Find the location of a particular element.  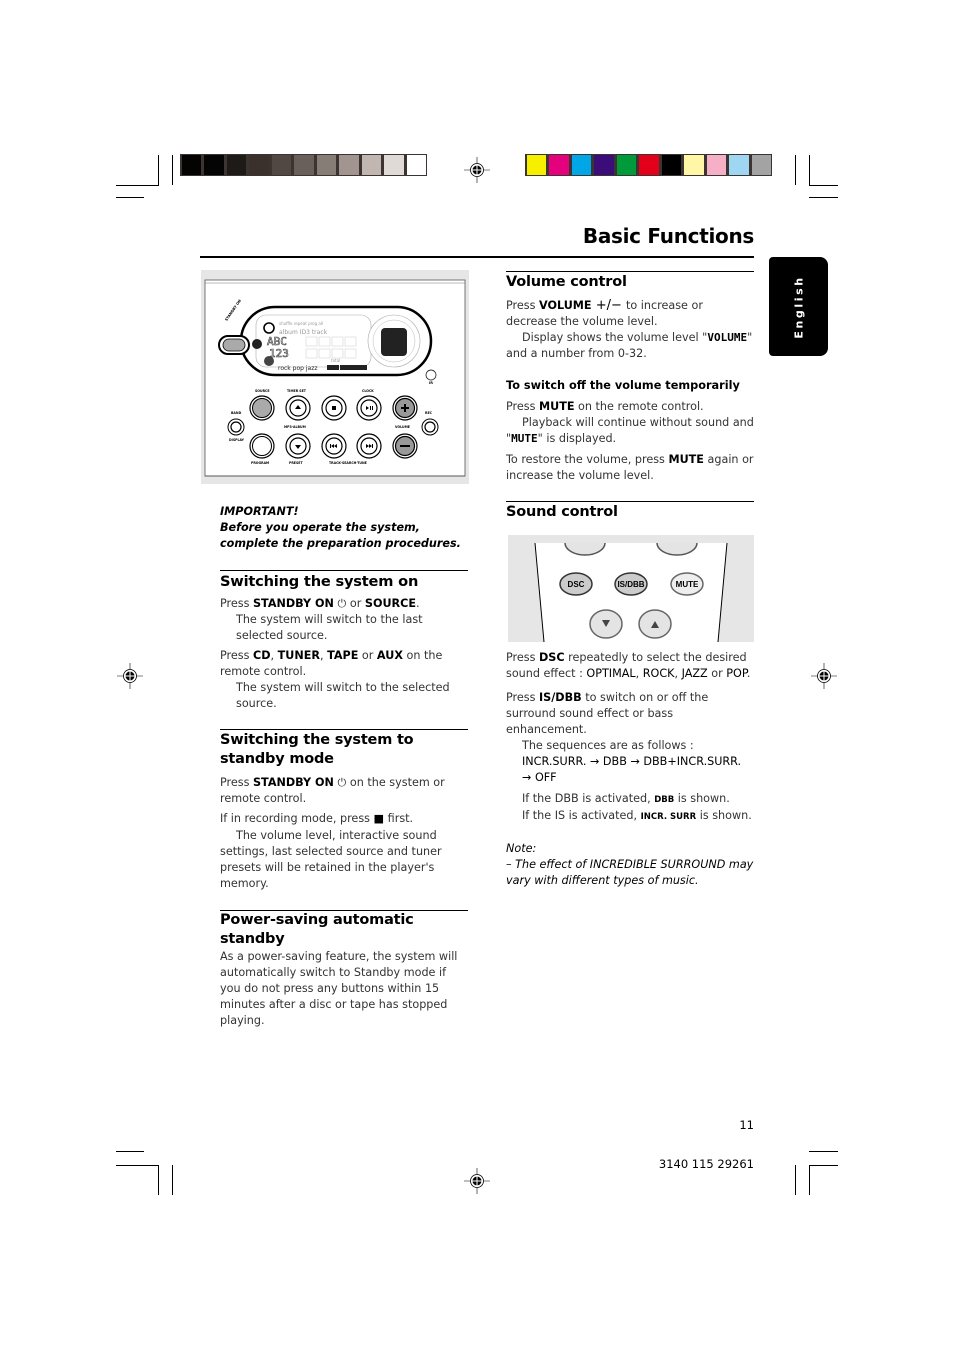

language-tab: English is located at coordinates (798, 306).